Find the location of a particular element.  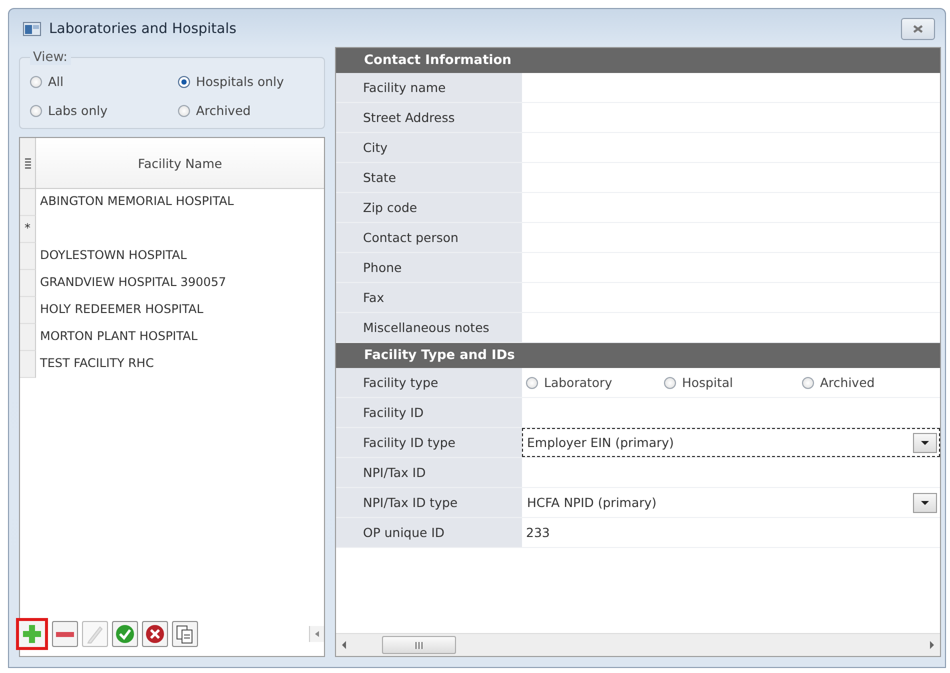

dropdown-value: HCFA NPID (primary) is located at coordinates (592, 502).